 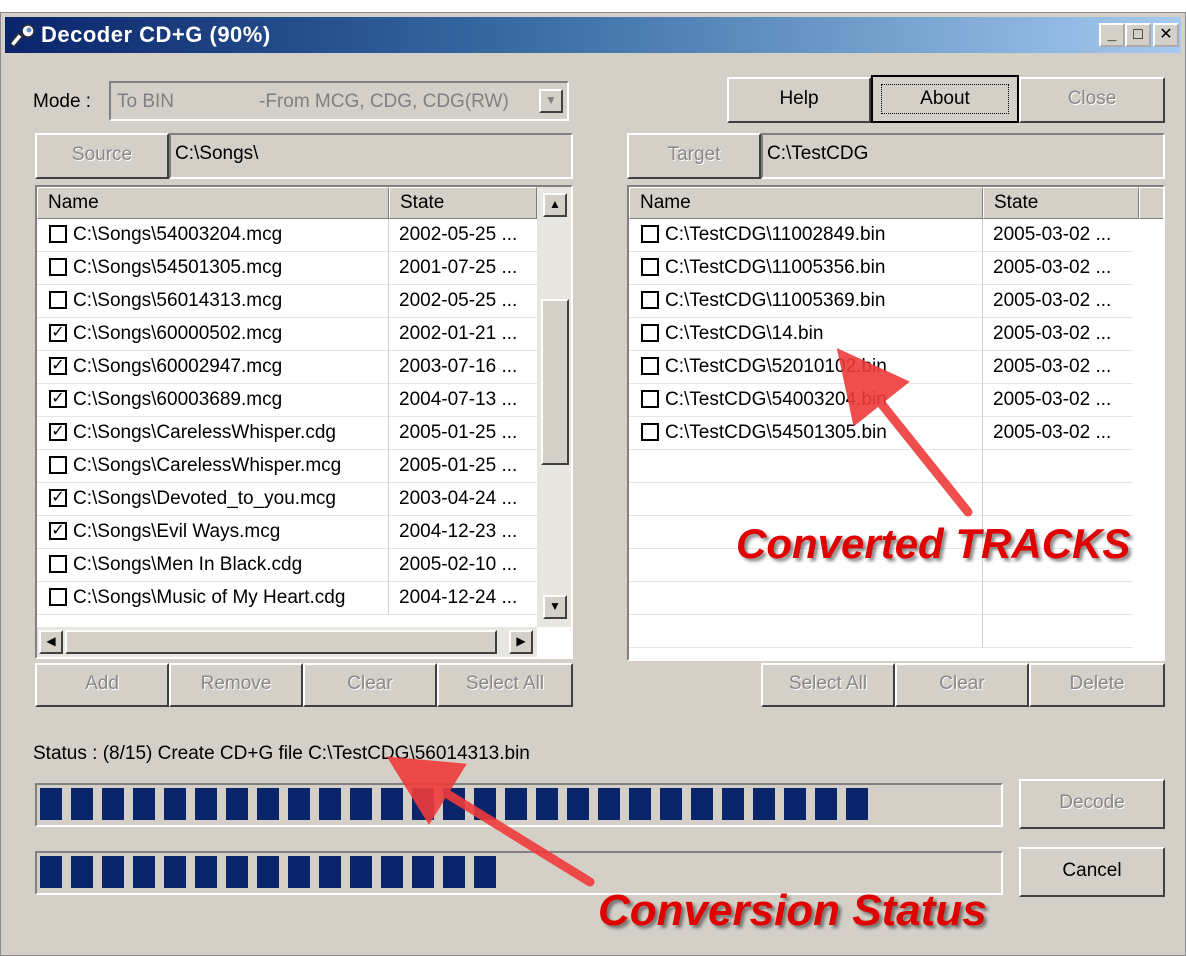 What do you see at coordinates (933, 543) in the screenshot?
I see `annotation-converted-tracks: Converted TRACKS` at bounding box center [933, 543].